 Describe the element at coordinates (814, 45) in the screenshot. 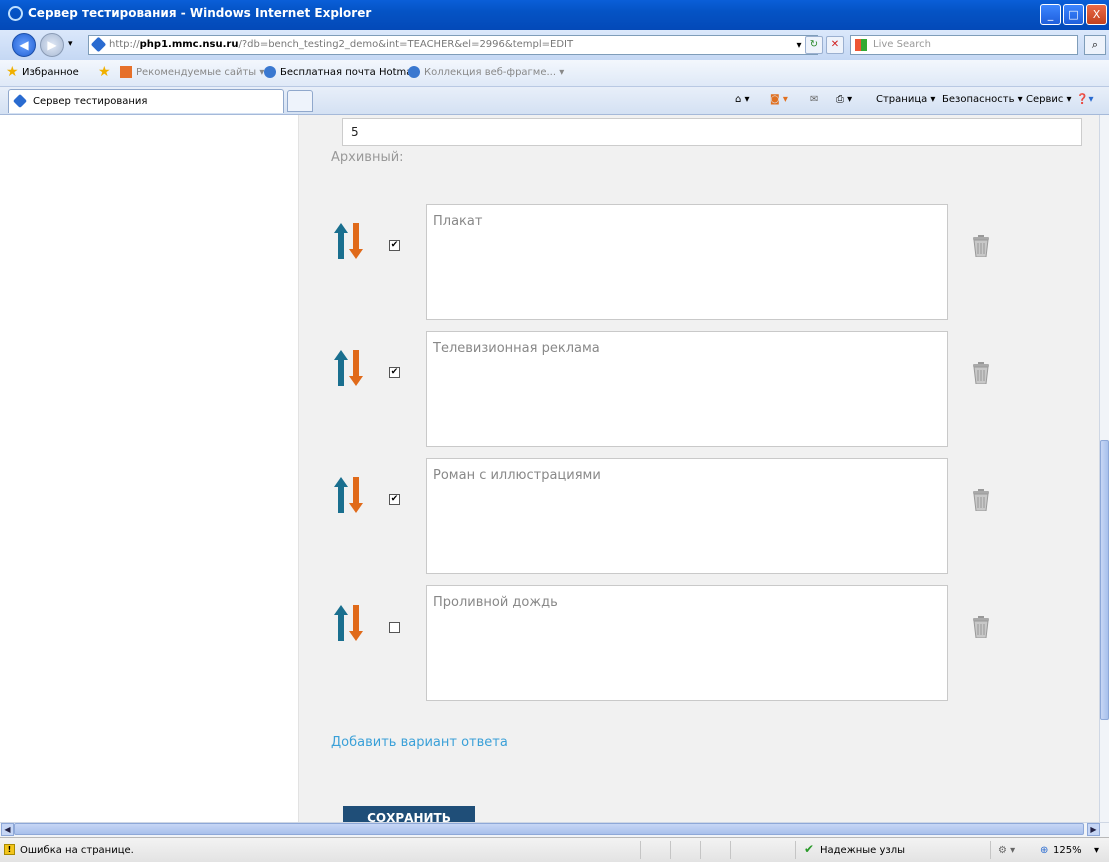

I see `refresh-icon: ↻` at that location.